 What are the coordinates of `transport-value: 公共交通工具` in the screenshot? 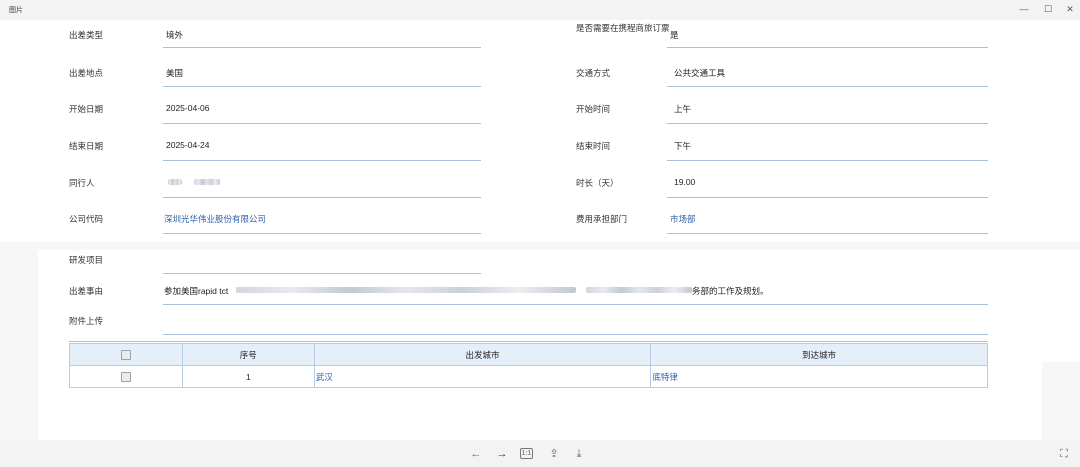 It's located at (700, 73).